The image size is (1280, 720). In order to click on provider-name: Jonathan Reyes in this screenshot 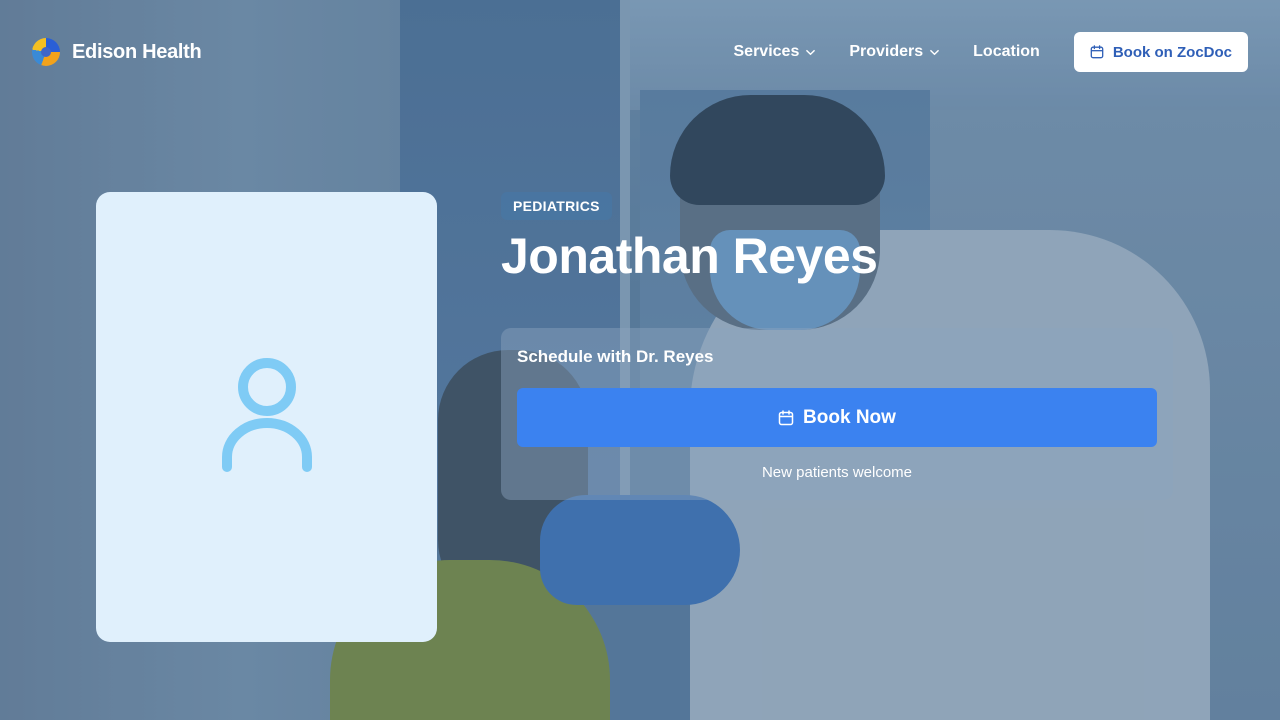, I will do `click(689, 256)`.